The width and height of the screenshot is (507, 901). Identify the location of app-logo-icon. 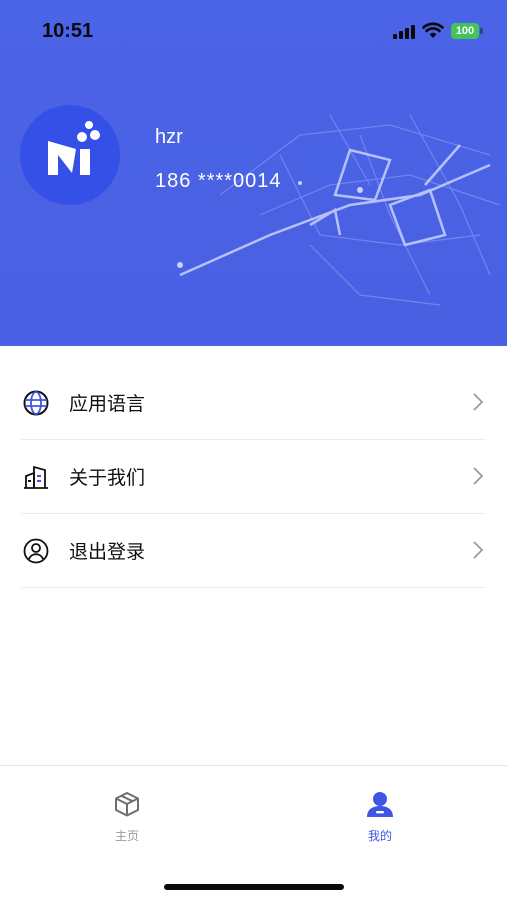
(74, 148).